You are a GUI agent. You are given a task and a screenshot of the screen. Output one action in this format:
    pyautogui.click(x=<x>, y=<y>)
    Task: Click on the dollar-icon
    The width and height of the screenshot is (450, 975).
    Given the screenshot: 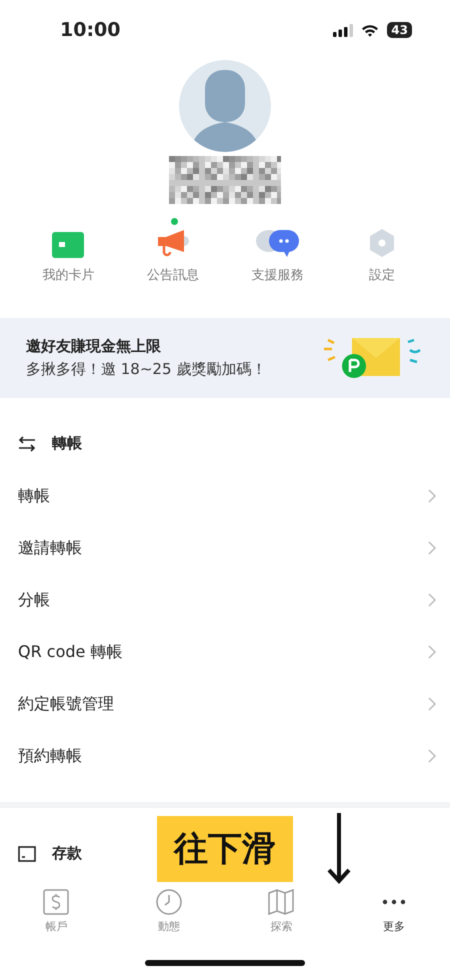 What is the action you would take?
    pyautogui.click(x=56, y=901)
    